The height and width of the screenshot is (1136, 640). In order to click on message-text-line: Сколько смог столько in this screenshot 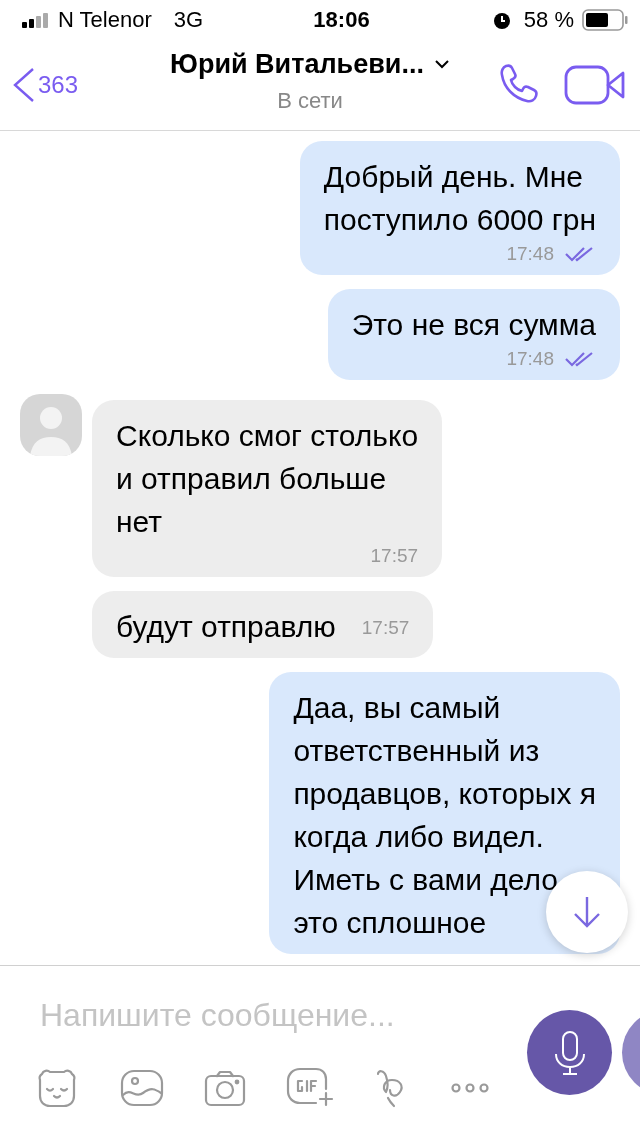, I will do `click(267, 436)`.